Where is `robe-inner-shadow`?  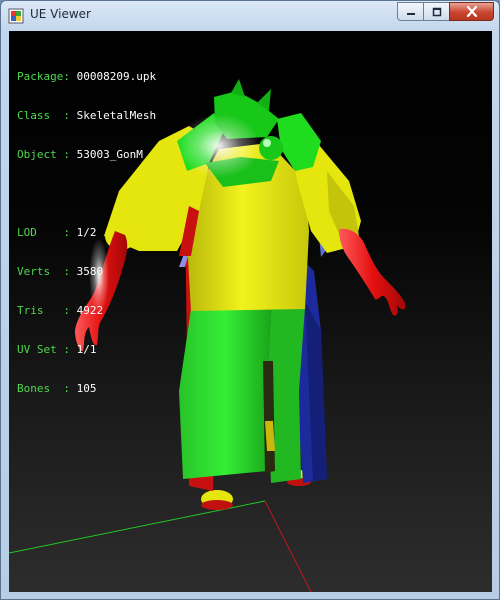 robe-inner-shadow is located at coordinates (269, 417).